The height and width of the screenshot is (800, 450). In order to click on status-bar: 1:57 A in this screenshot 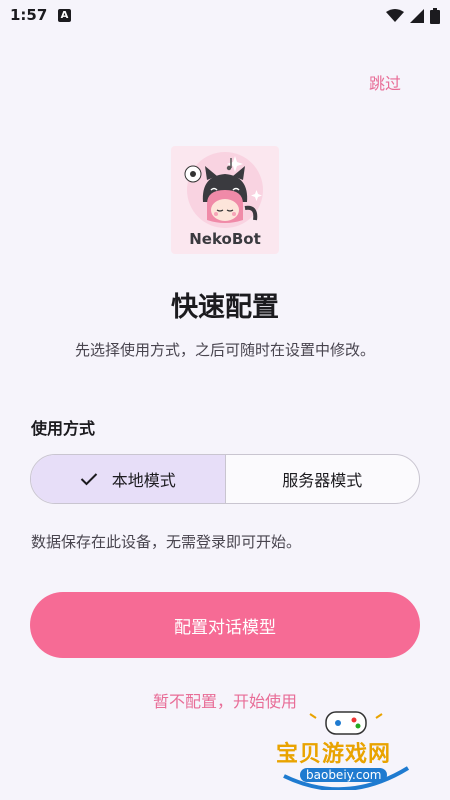, I will do `click(225, 16)`.